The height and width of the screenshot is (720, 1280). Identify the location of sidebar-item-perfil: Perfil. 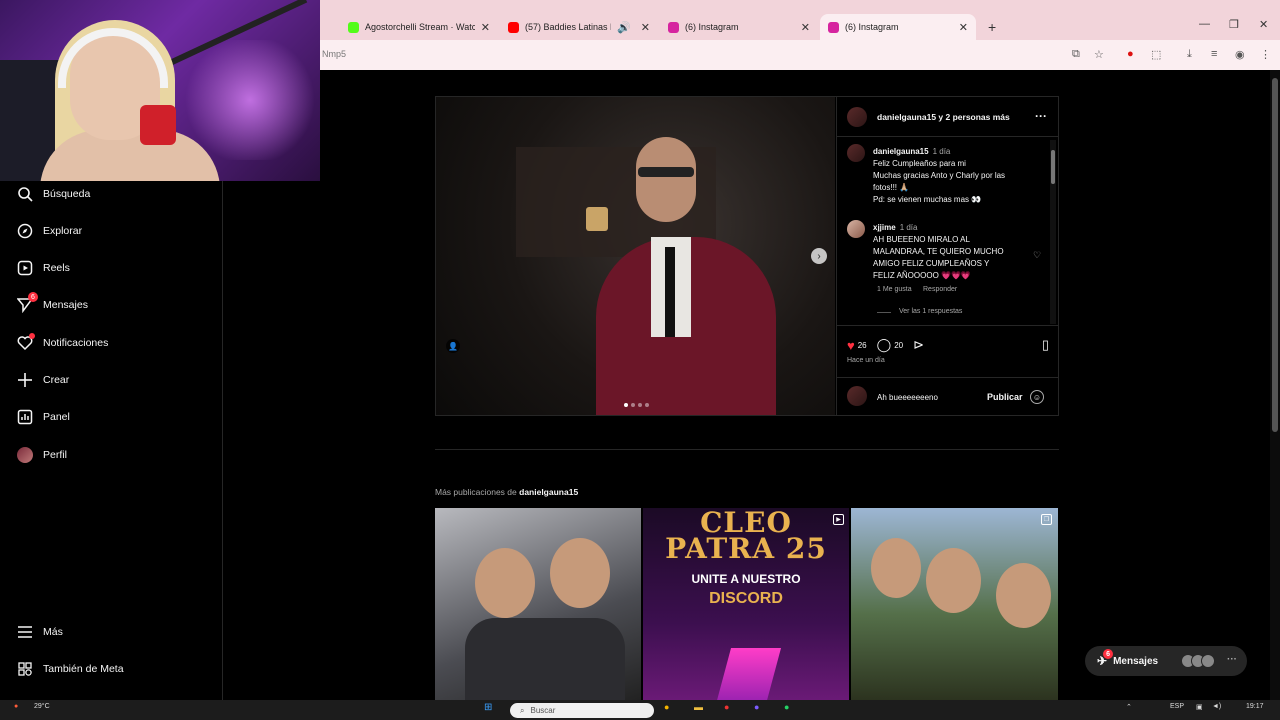
(41, 455).